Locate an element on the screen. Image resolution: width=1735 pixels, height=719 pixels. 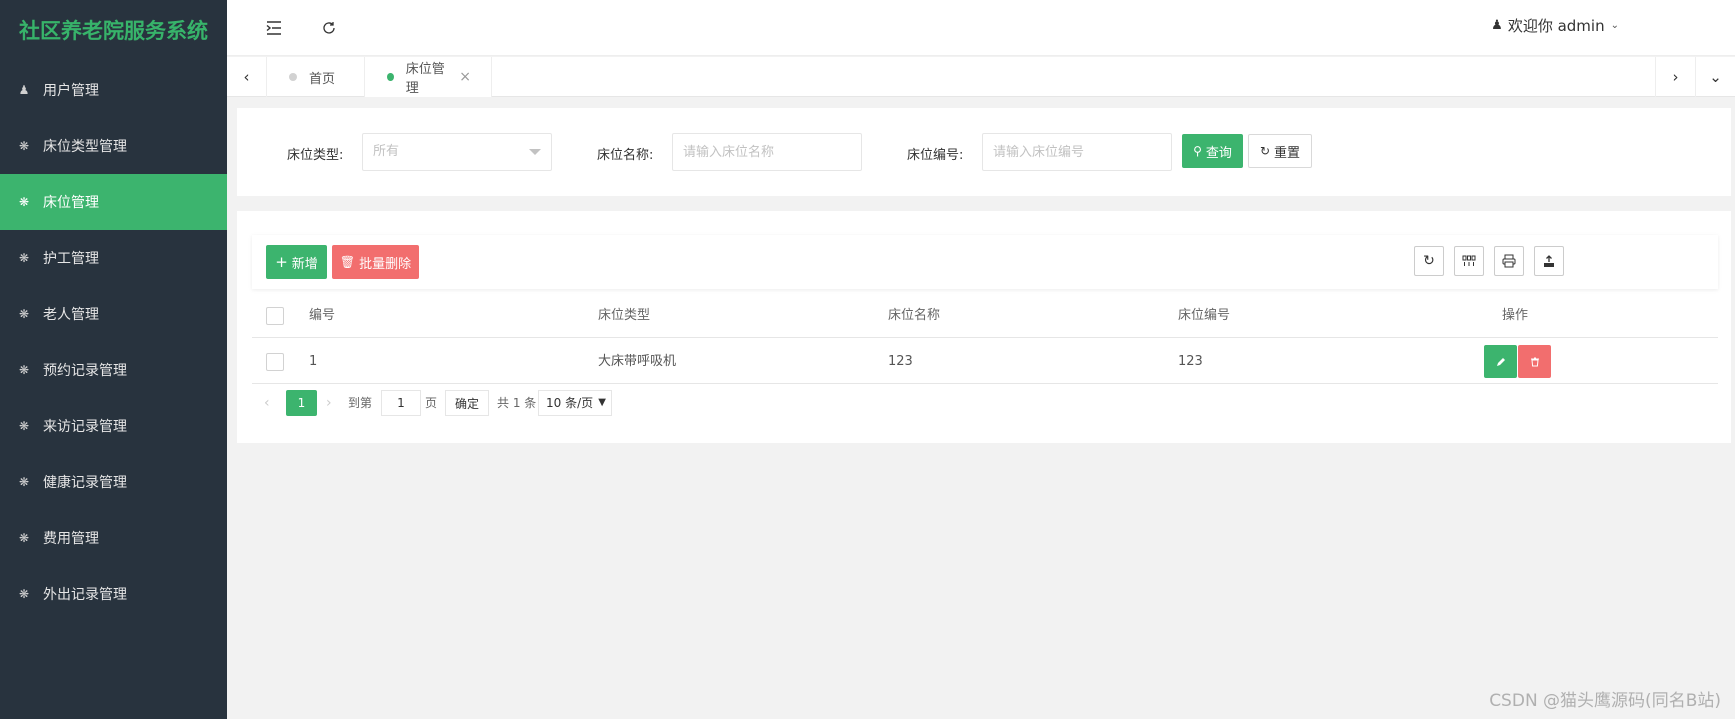
export-icon is located at coordinates (1549, 261).